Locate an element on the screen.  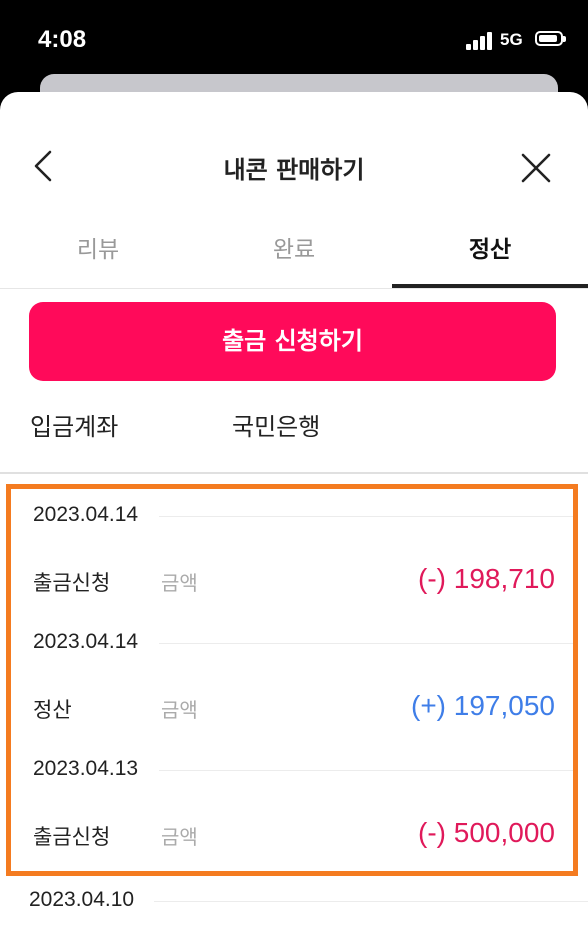
status-bar: 4:08 5G is located at coordinates (294, 40).